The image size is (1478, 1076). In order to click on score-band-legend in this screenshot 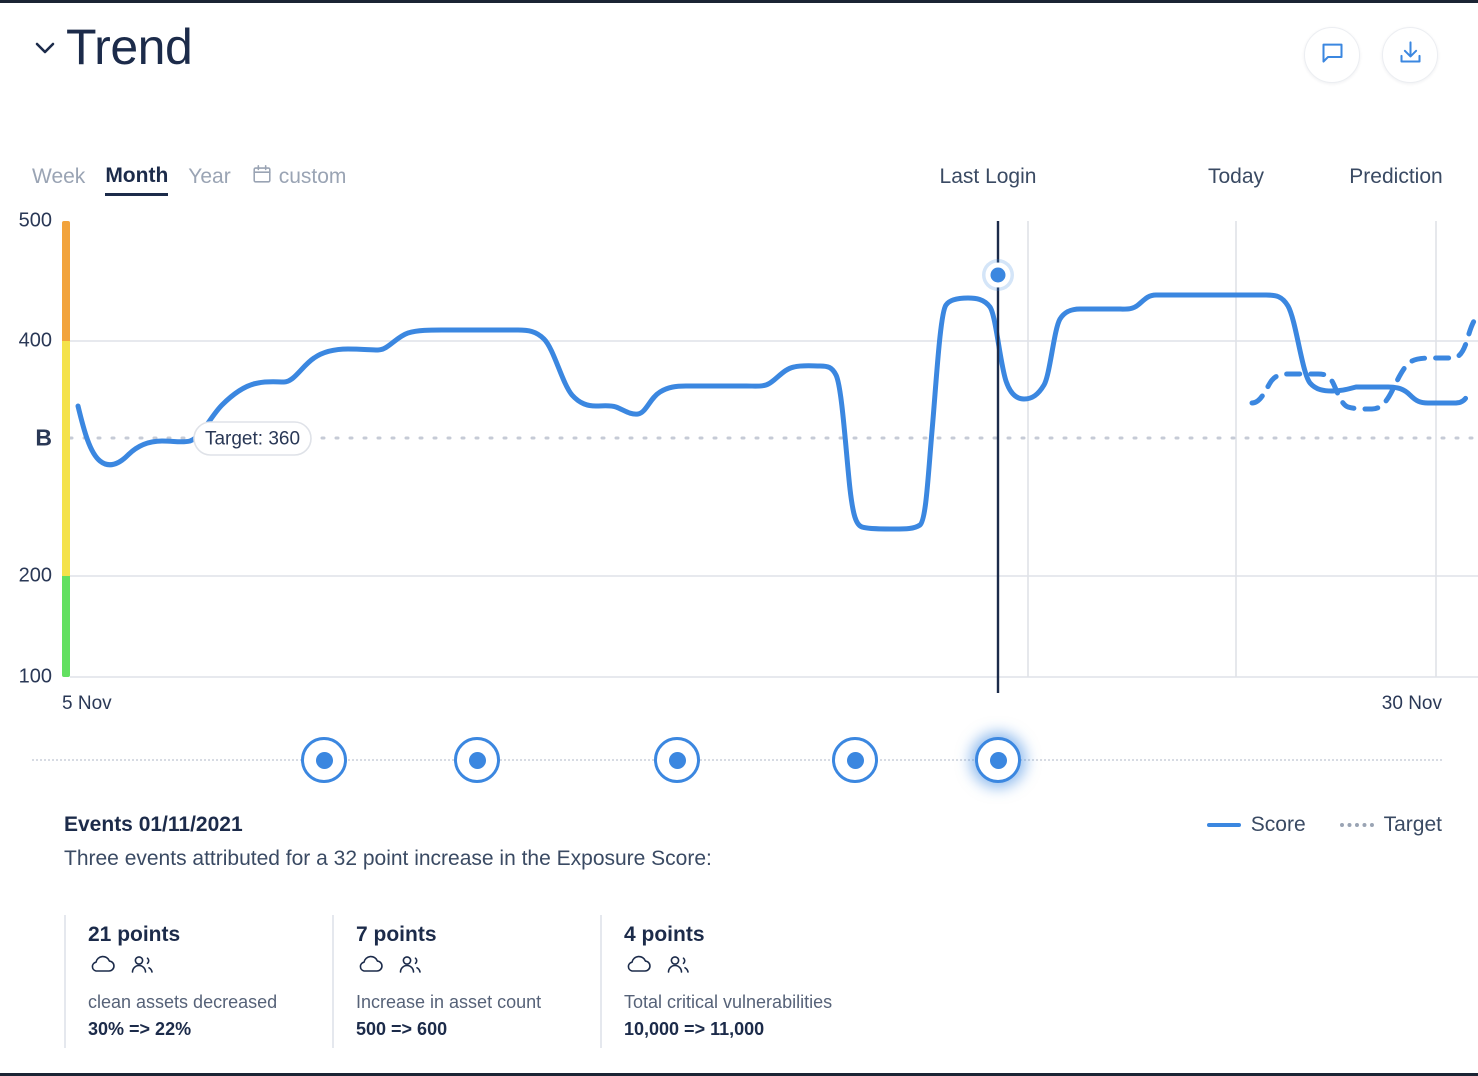, I will do `click(66, 449)`.